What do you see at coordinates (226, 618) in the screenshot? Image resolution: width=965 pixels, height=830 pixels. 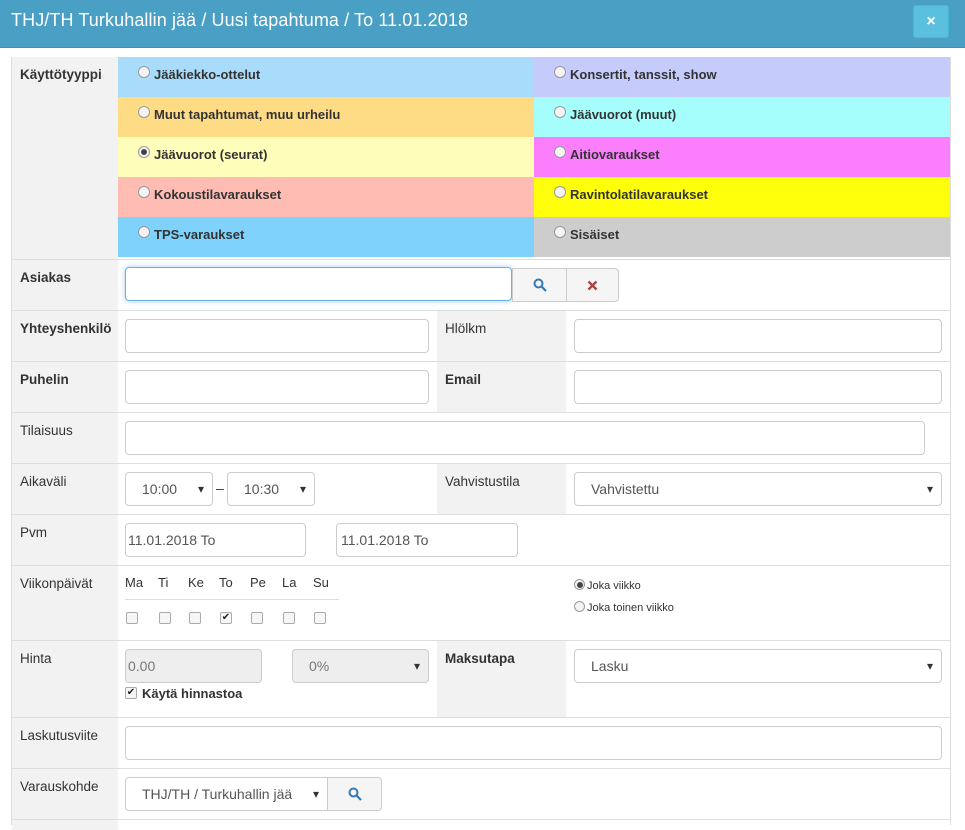 I see `weekday-checkbox: ✔` at bounding box center [226, 618].